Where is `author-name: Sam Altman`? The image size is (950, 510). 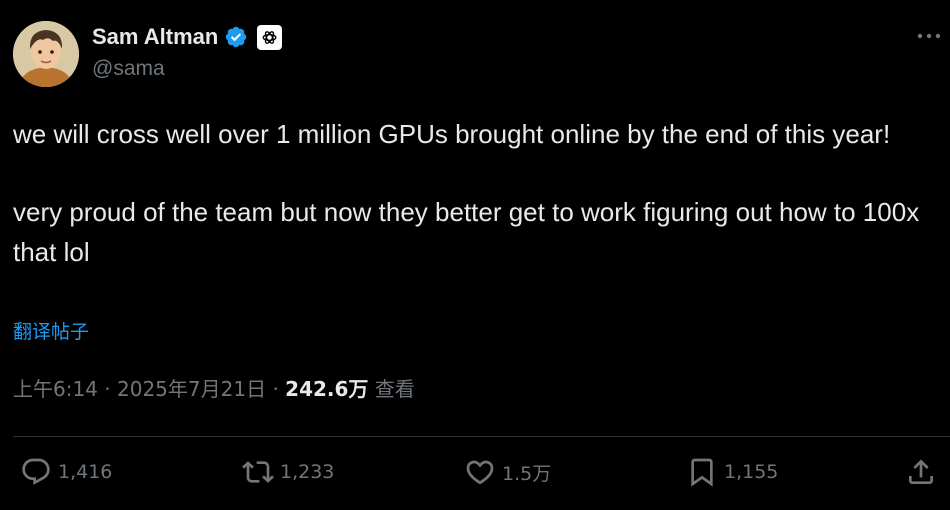 author-name: Sam Altman is located at coordinates (155, 37).